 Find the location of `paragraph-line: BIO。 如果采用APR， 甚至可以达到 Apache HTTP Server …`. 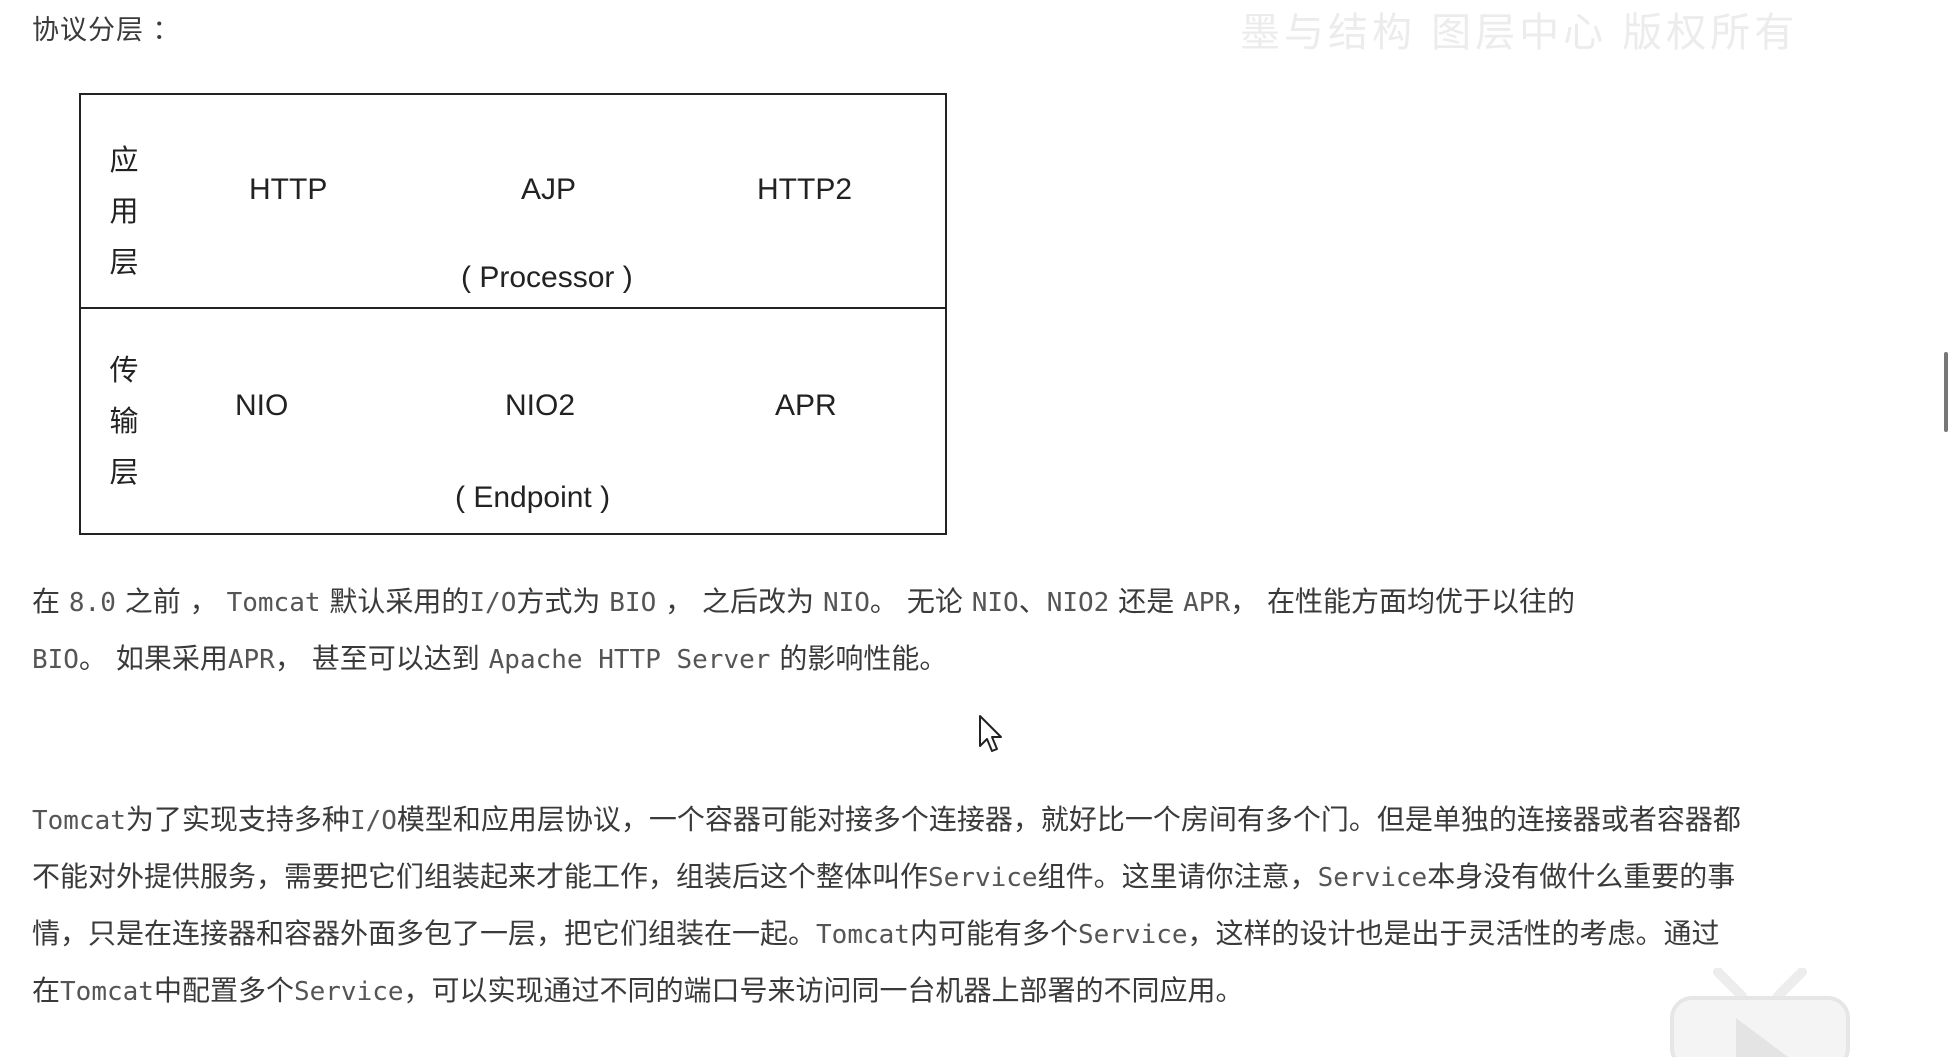

paragraph-line: BIO。 如果采用APR， 甚至可以达到 Apache HTTP Server … is located at coordinates (962, 659).